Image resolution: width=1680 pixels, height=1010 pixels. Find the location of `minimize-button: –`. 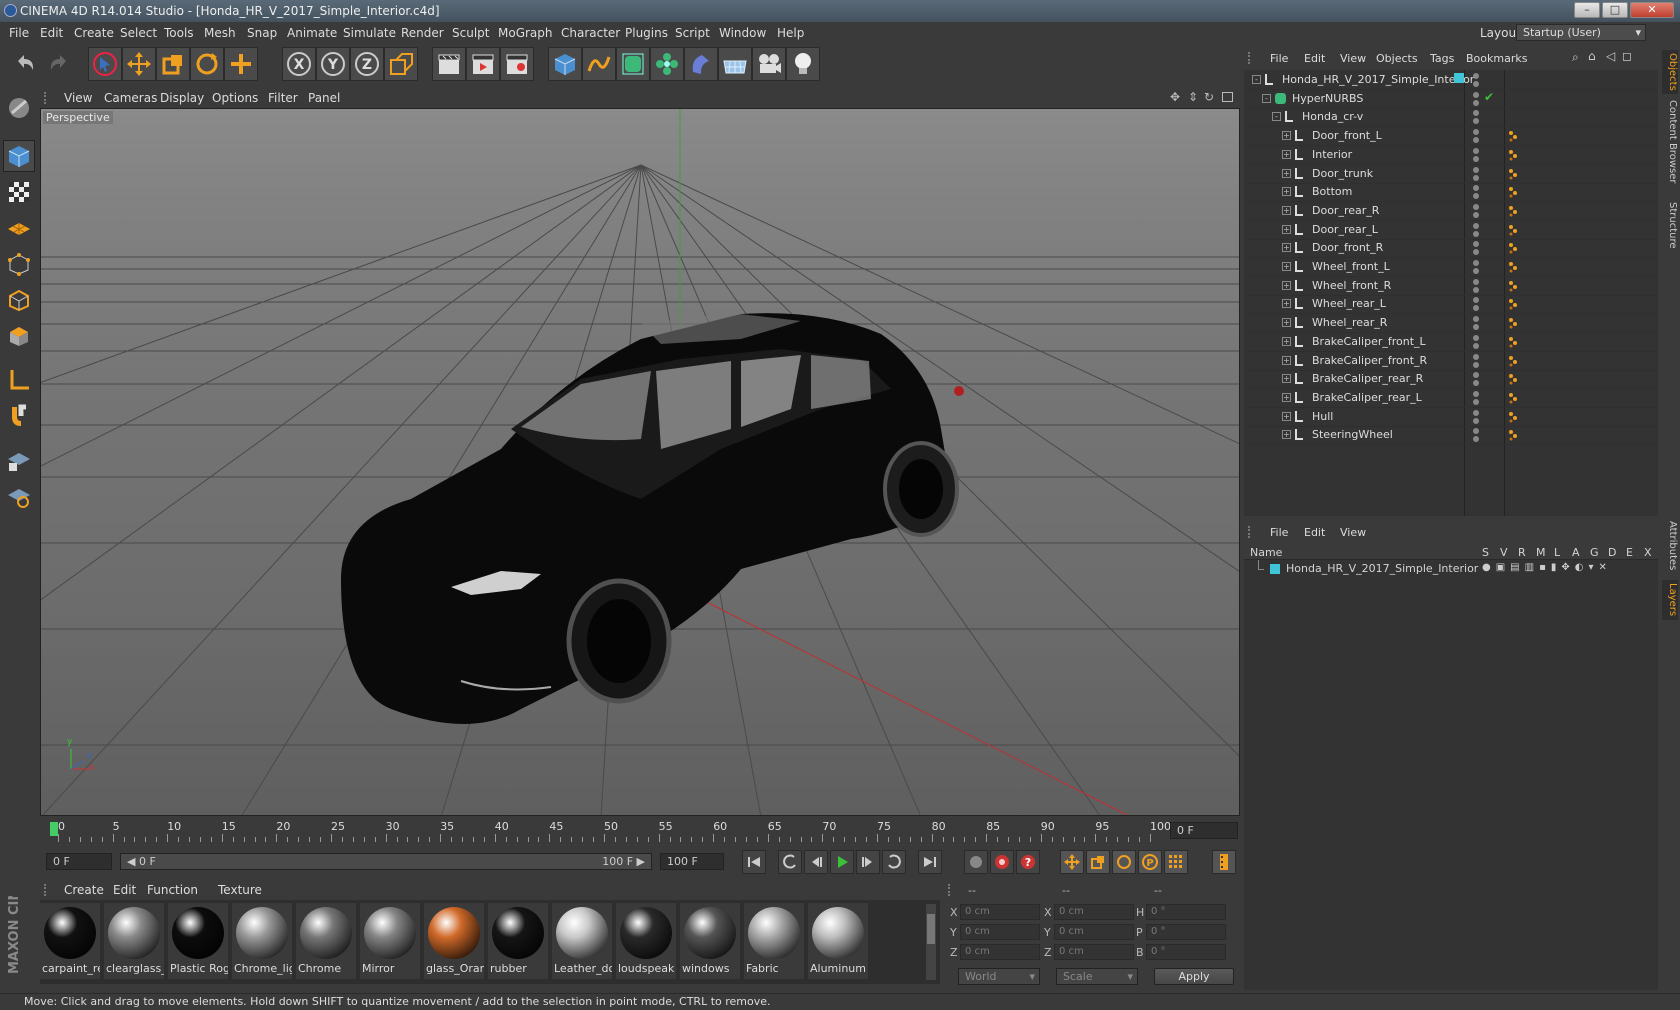

minimize-button: – is located at coordinates (1587, 10).